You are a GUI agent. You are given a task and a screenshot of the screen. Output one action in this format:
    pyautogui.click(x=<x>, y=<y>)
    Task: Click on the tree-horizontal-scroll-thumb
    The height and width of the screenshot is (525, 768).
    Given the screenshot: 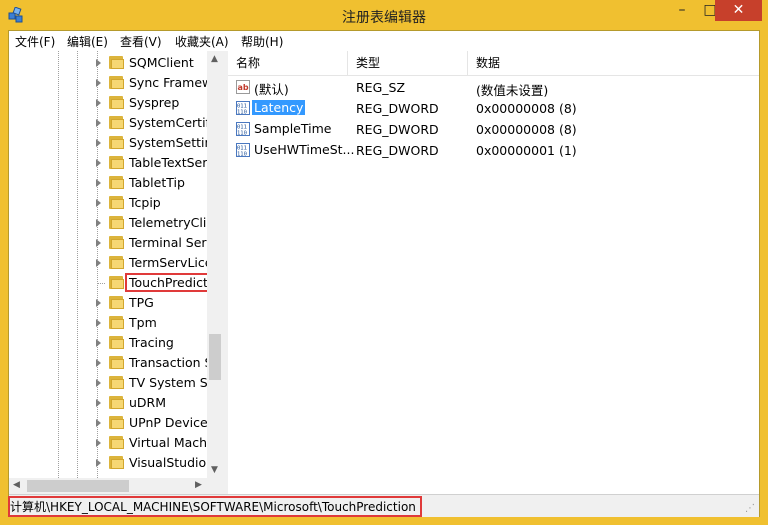 What is the action you would take?
    pyautogui.click(x=78, y=486)
    